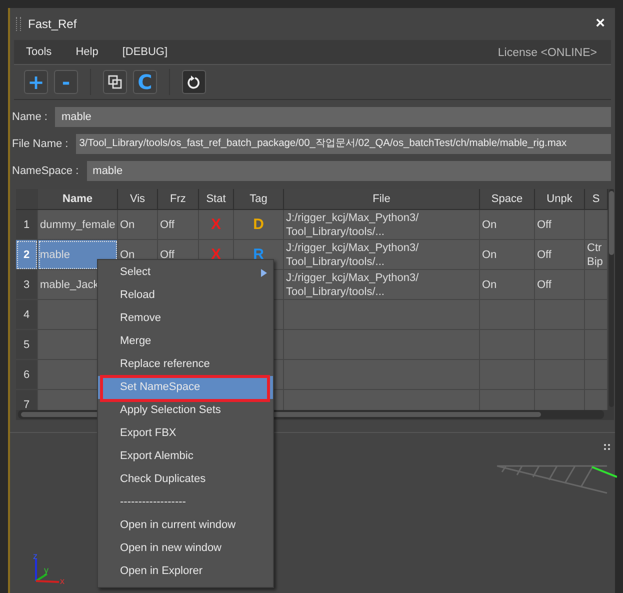 The height and width of the screenshot is (593, 623). Describe the element at coordinates (185, 456) in the screenshot. I see `menu-item: Export Alembic` at that location.